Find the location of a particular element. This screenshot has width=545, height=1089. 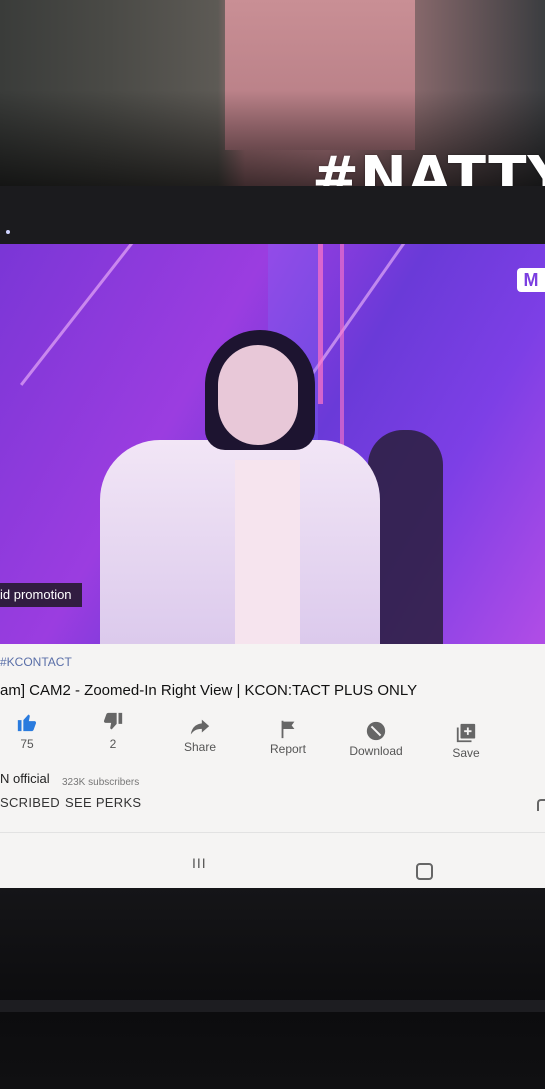

share-button: Share is located at coordinates (200, 735).